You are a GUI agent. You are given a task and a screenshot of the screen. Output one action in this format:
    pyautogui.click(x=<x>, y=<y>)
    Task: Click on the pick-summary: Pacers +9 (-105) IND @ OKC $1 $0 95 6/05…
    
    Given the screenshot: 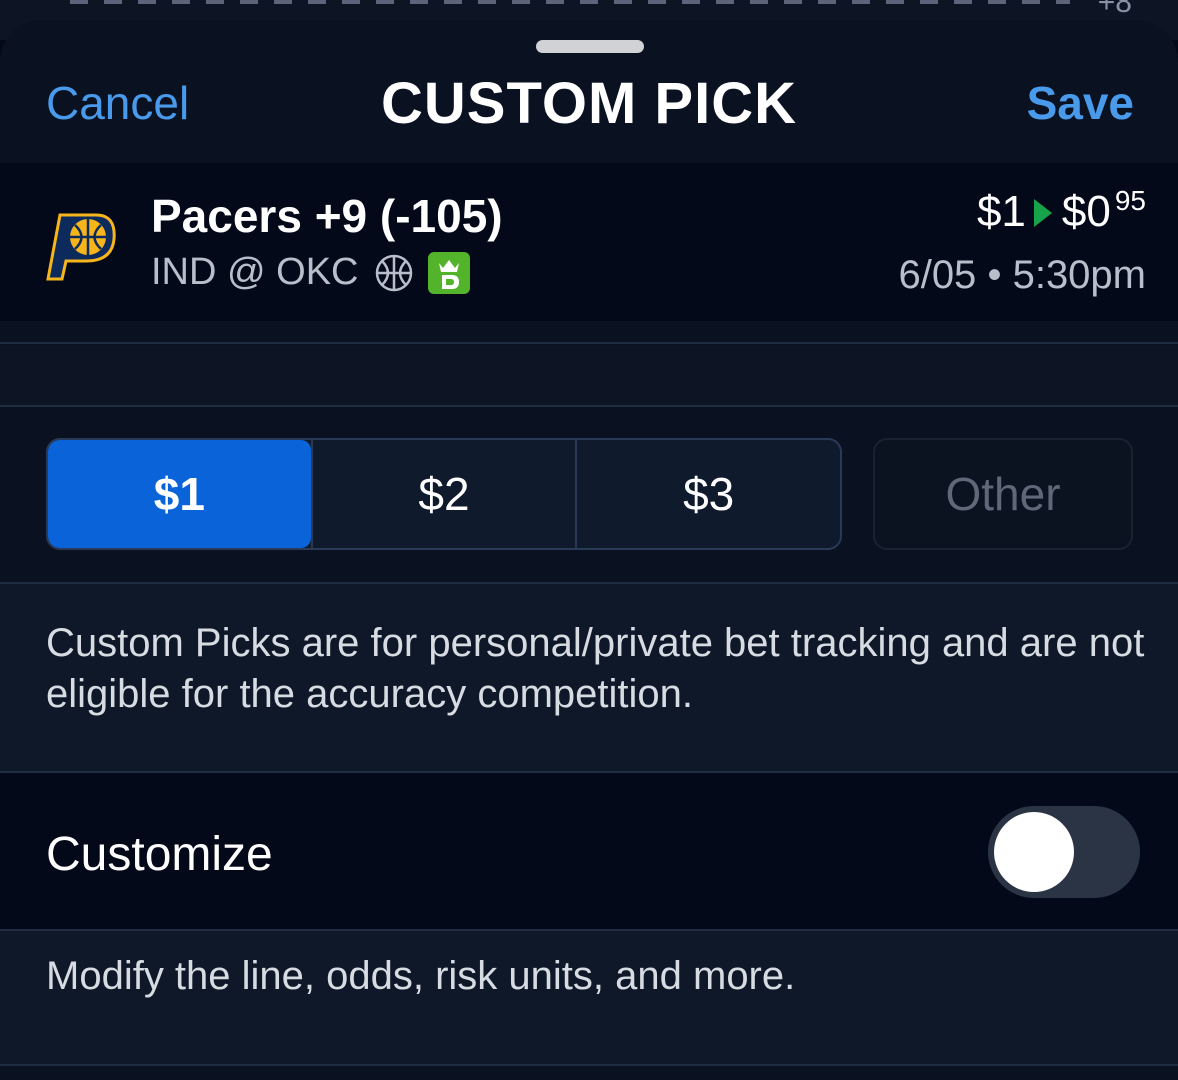 What is the action you would take?
    pyautogui.click(x=589, y=242)
    